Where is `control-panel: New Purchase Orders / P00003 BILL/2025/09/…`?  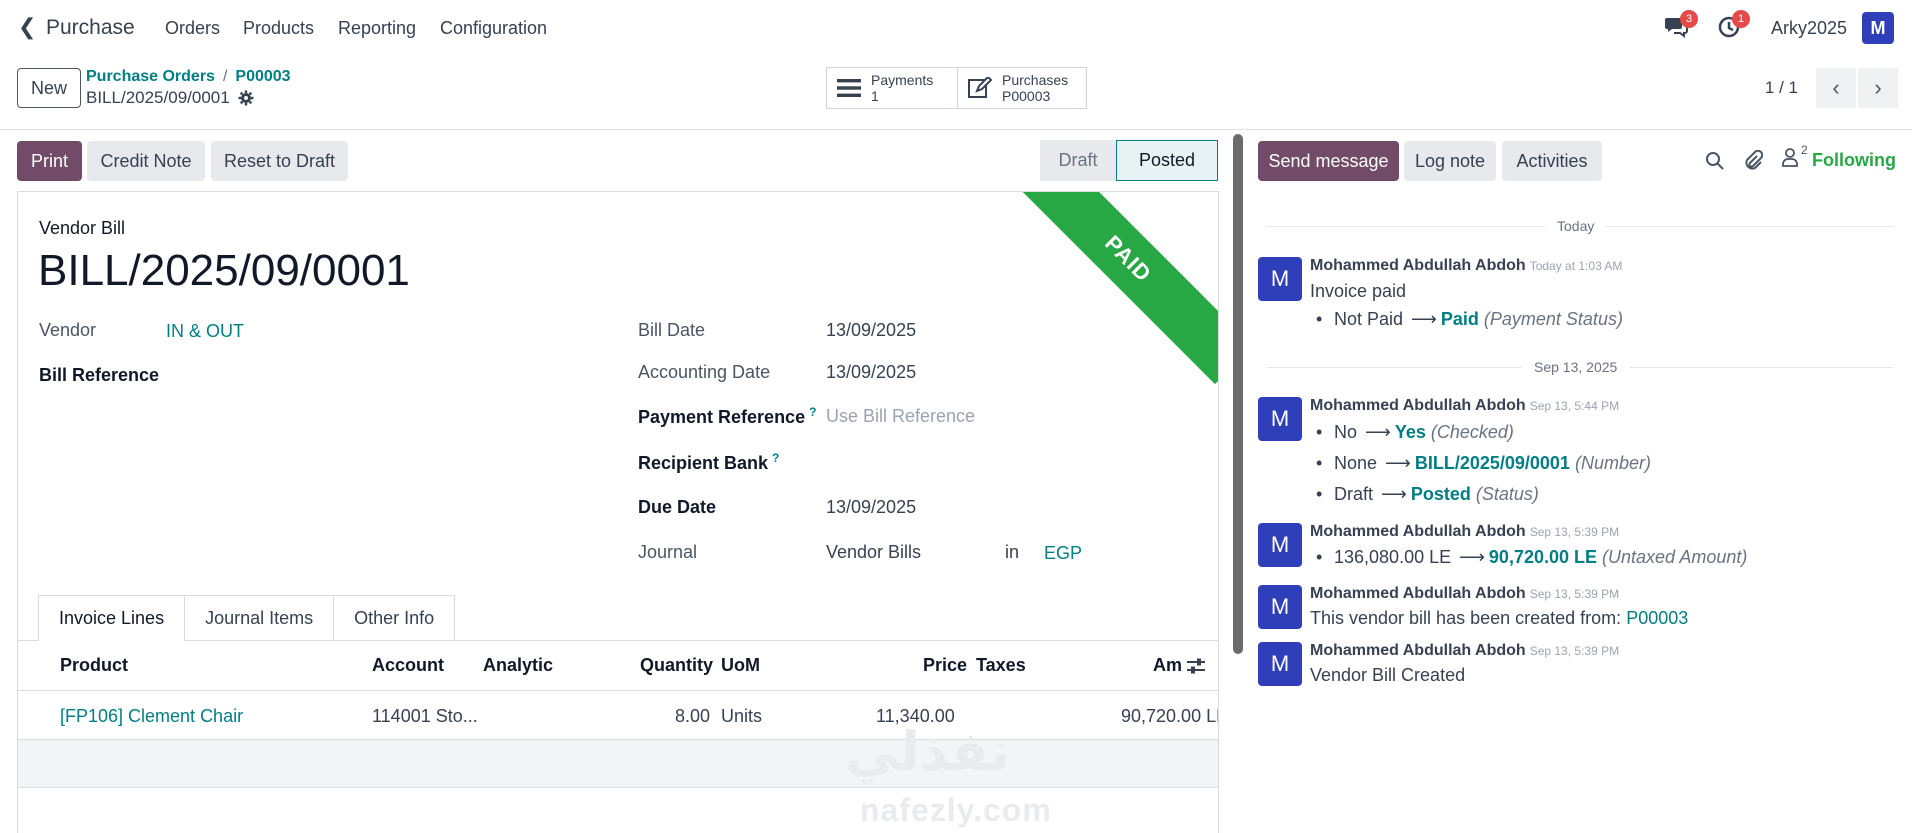 control-panel: New Purchase Orders / P00003 BILL/2025/09/… is located at coordinates (956, 94).